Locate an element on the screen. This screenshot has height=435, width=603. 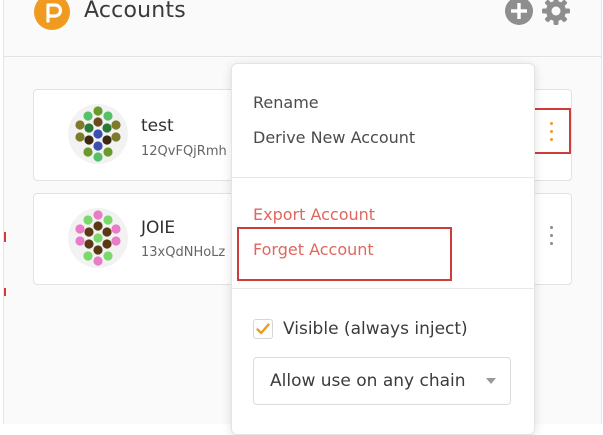
header: Accounts is located at coordinates (302, 28).